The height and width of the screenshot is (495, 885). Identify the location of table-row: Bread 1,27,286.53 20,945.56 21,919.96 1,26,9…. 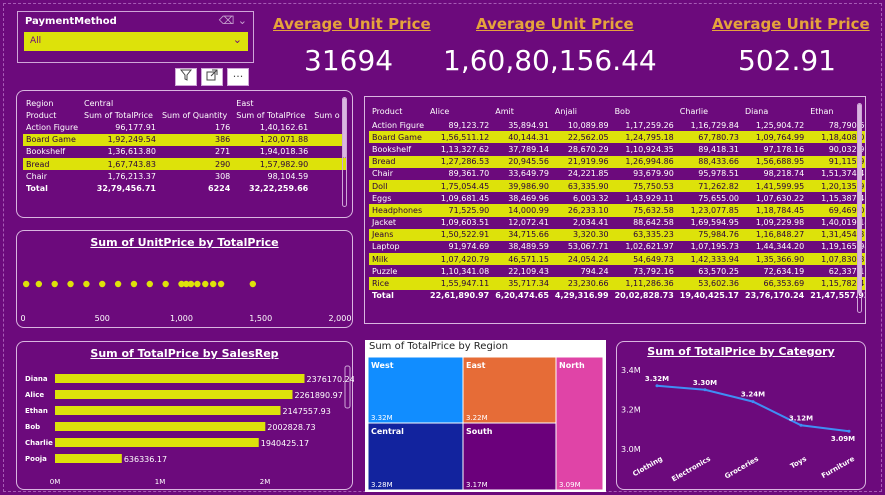
(617, 161).